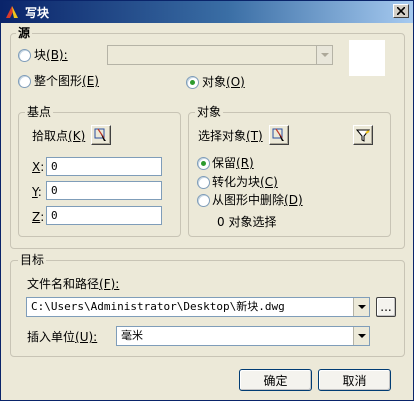 The width and height of the screenshot is (414, 401). Describe the element at coordinates (220, 55) in the screenshot. I see `block-name-combo` at that location.